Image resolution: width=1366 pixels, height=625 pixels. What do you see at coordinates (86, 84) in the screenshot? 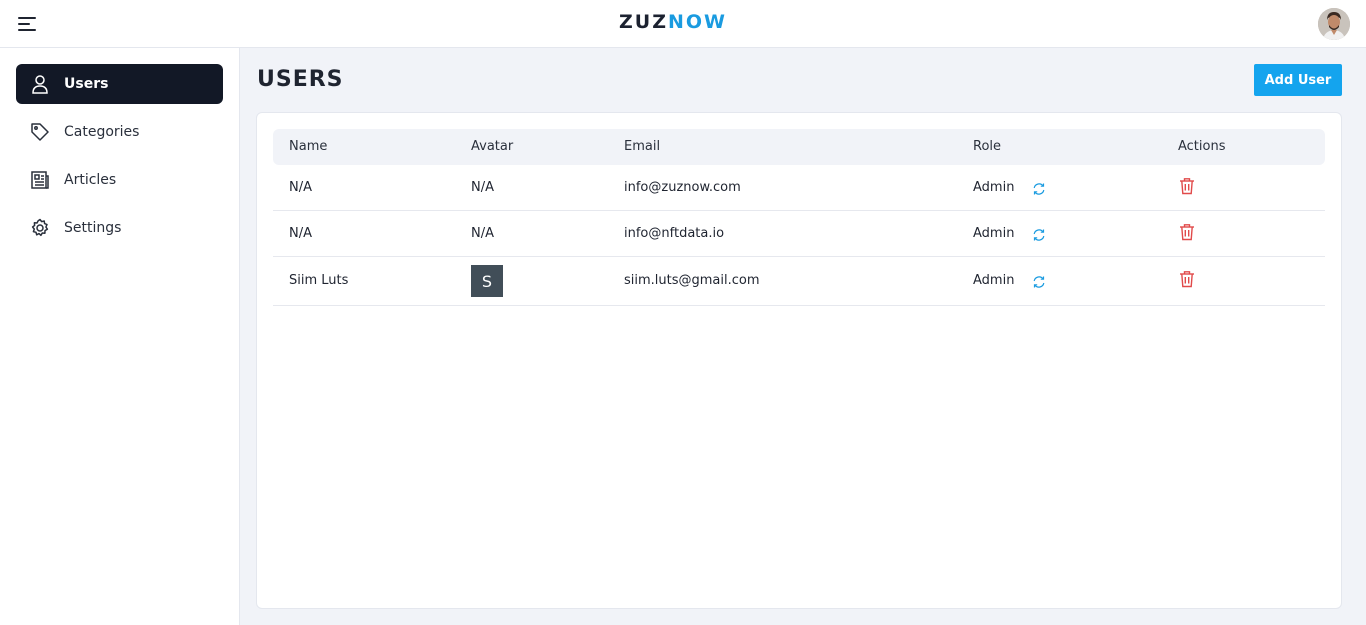
I see `sidebar-item-label: Users` at bounding box center [86, 84].